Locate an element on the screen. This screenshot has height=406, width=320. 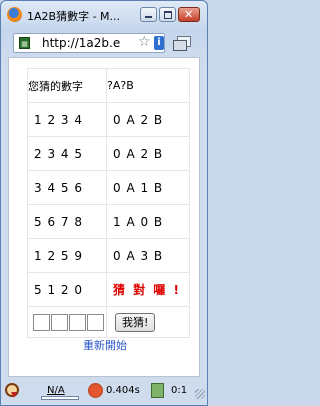
load-time: 0.404s is located at coordinates (123, 390).